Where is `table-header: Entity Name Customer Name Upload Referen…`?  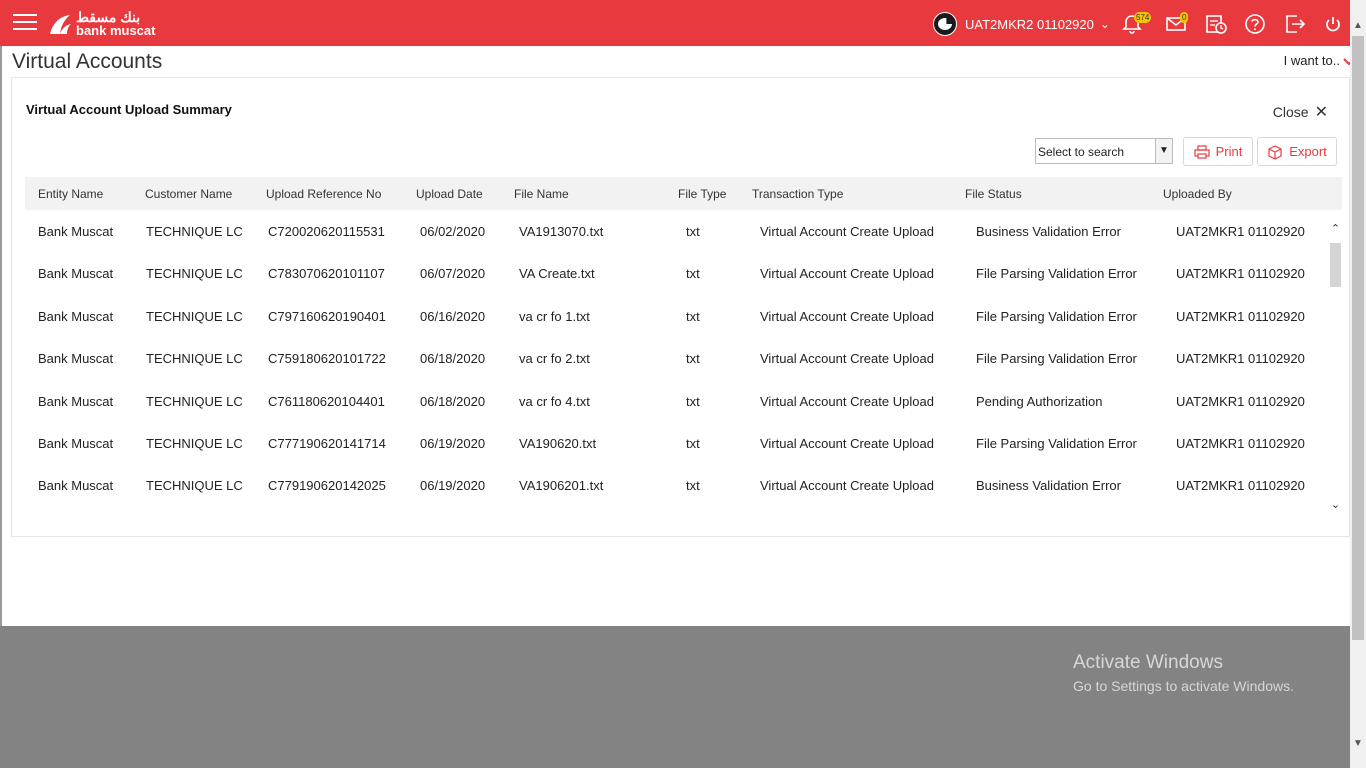 table-header: Entity Name Customer Name Upload Referen… is located at coordinates (683, 193).